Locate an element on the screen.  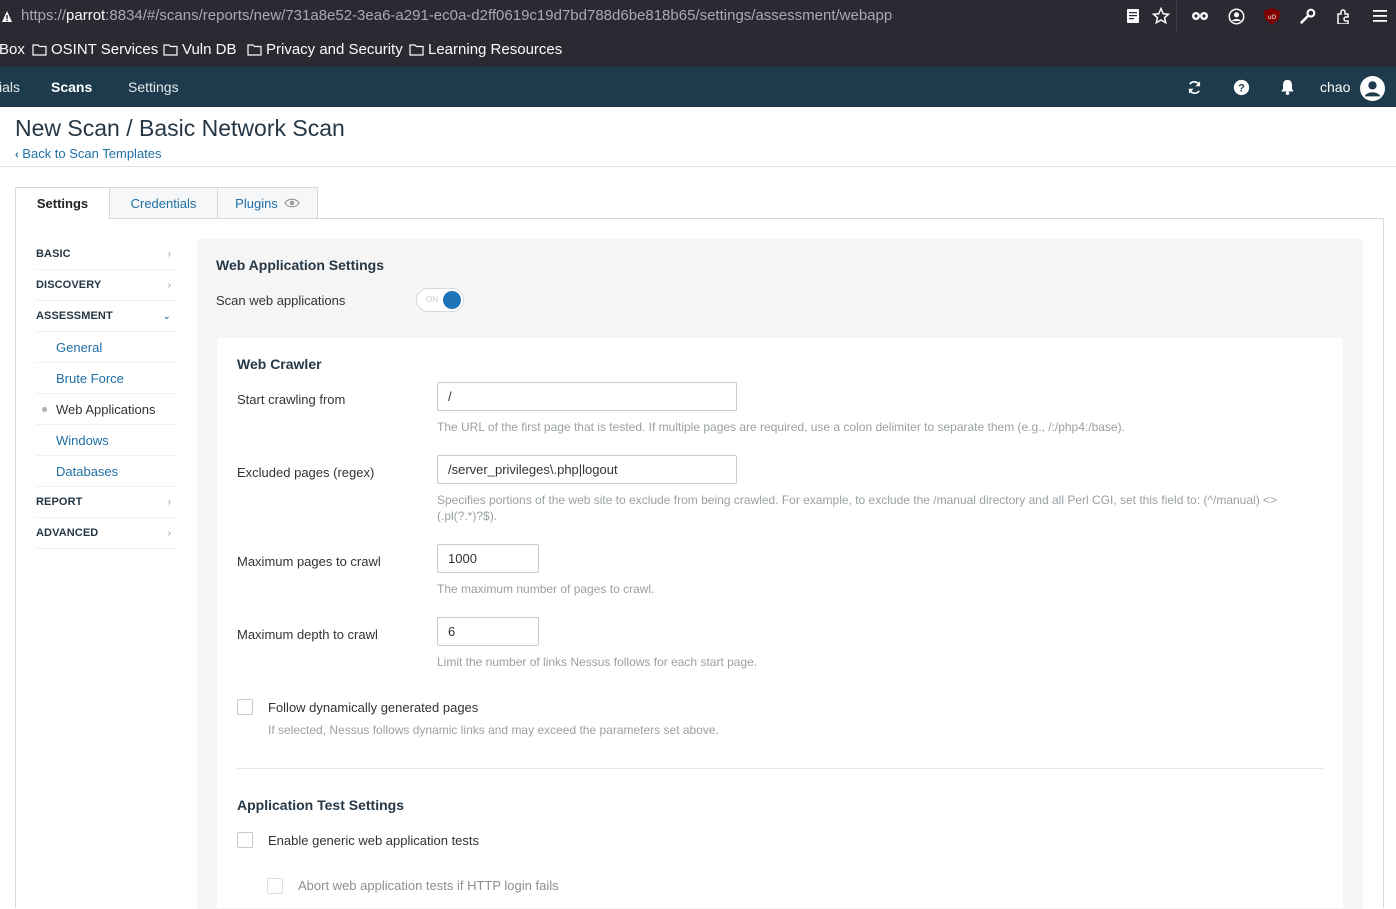
active-dot-icon is located at coordinates (44, 409).